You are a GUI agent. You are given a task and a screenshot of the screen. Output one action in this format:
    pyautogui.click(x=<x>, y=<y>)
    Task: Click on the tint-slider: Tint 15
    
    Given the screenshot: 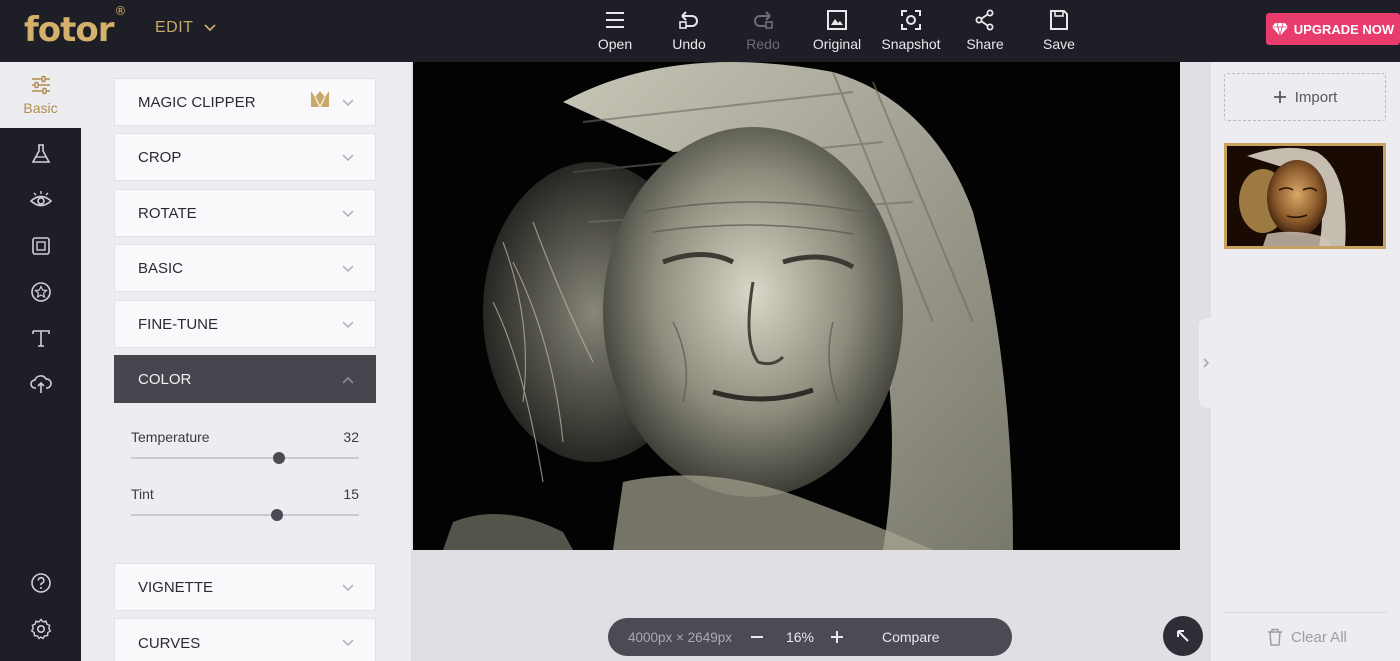 What is the action you would take?
    pyautogui.click(x=245, y=503)
    